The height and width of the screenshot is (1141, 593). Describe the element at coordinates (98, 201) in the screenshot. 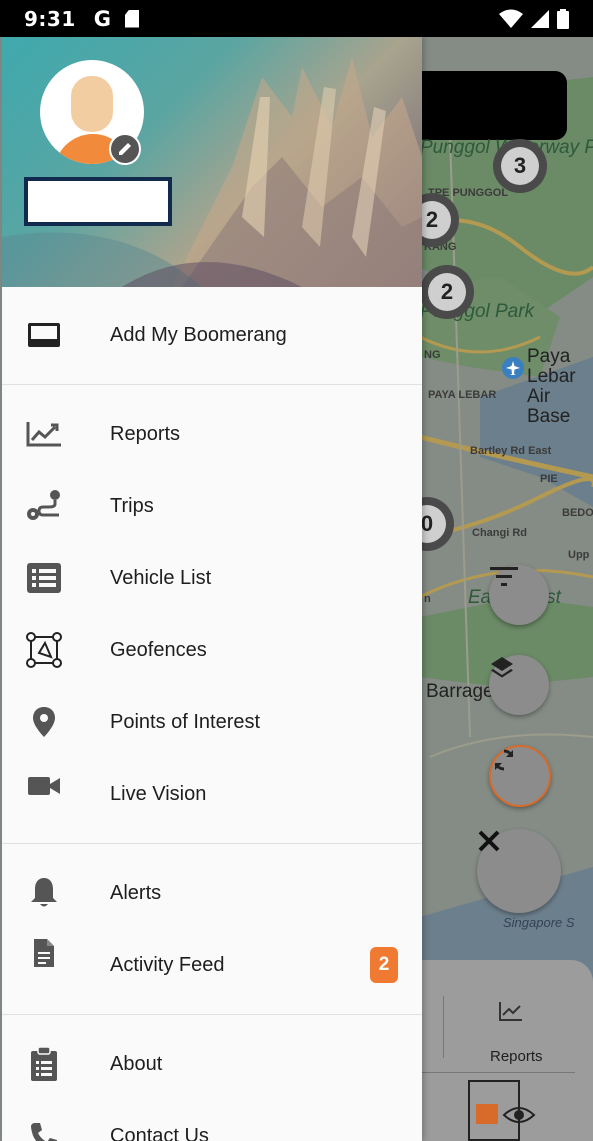

I see `user-name-field` at that location.